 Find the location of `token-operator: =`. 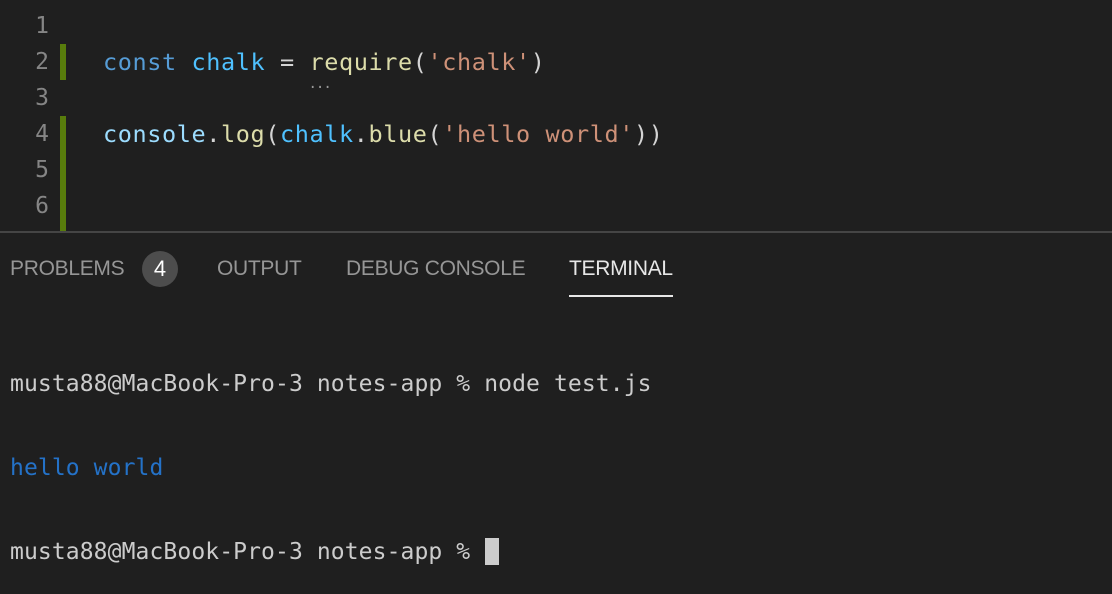

token-operator: = is located at coordinates (287, 62).